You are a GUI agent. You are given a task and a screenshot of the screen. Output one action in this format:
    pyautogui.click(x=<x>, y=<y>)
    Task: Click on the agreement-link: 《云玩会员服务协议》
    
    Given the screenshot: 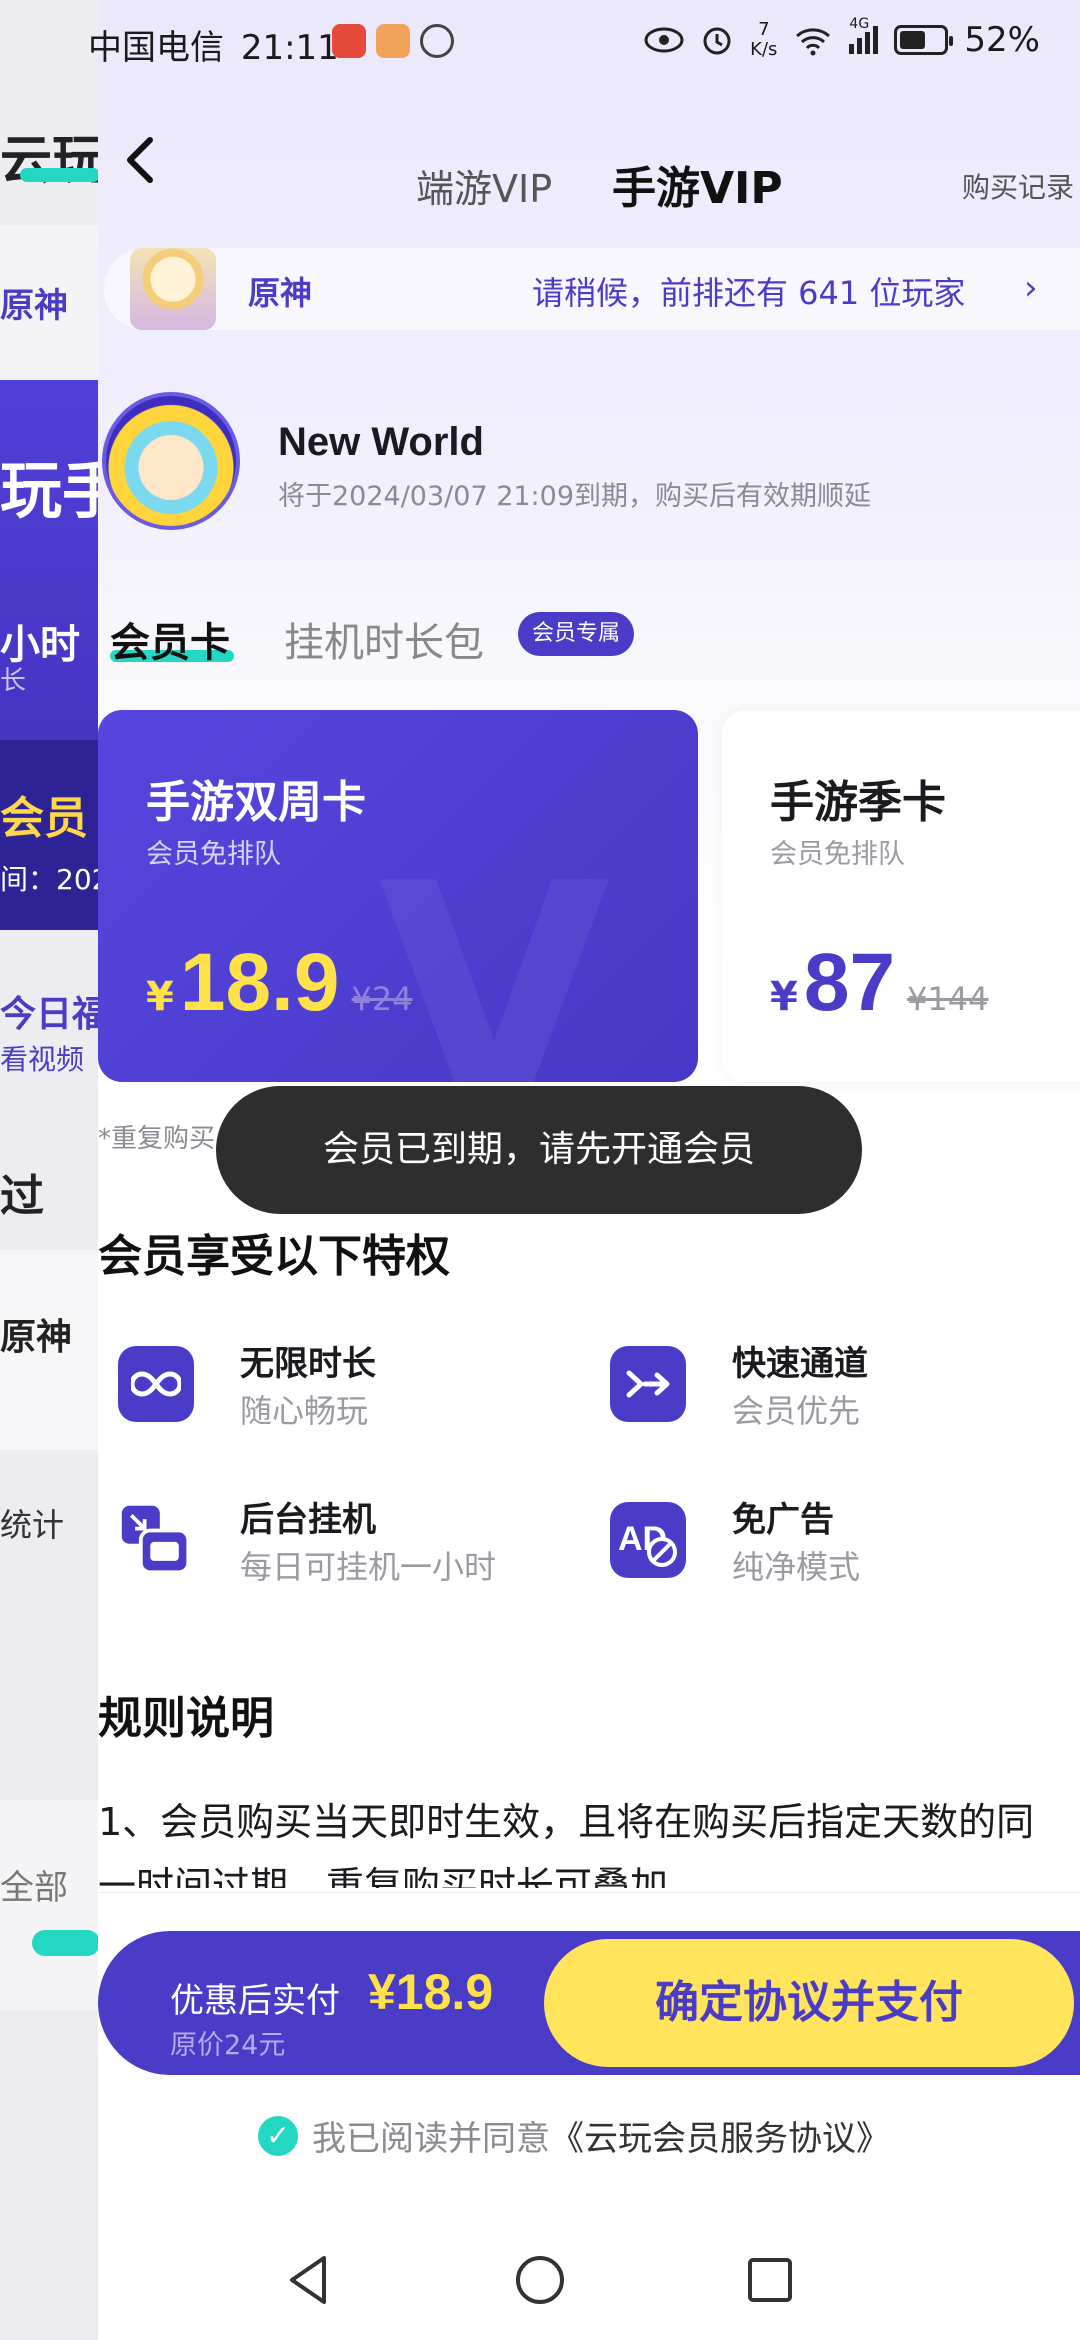 What is the action you would take?
    pyautogui.click(x=720, y=2135)
    